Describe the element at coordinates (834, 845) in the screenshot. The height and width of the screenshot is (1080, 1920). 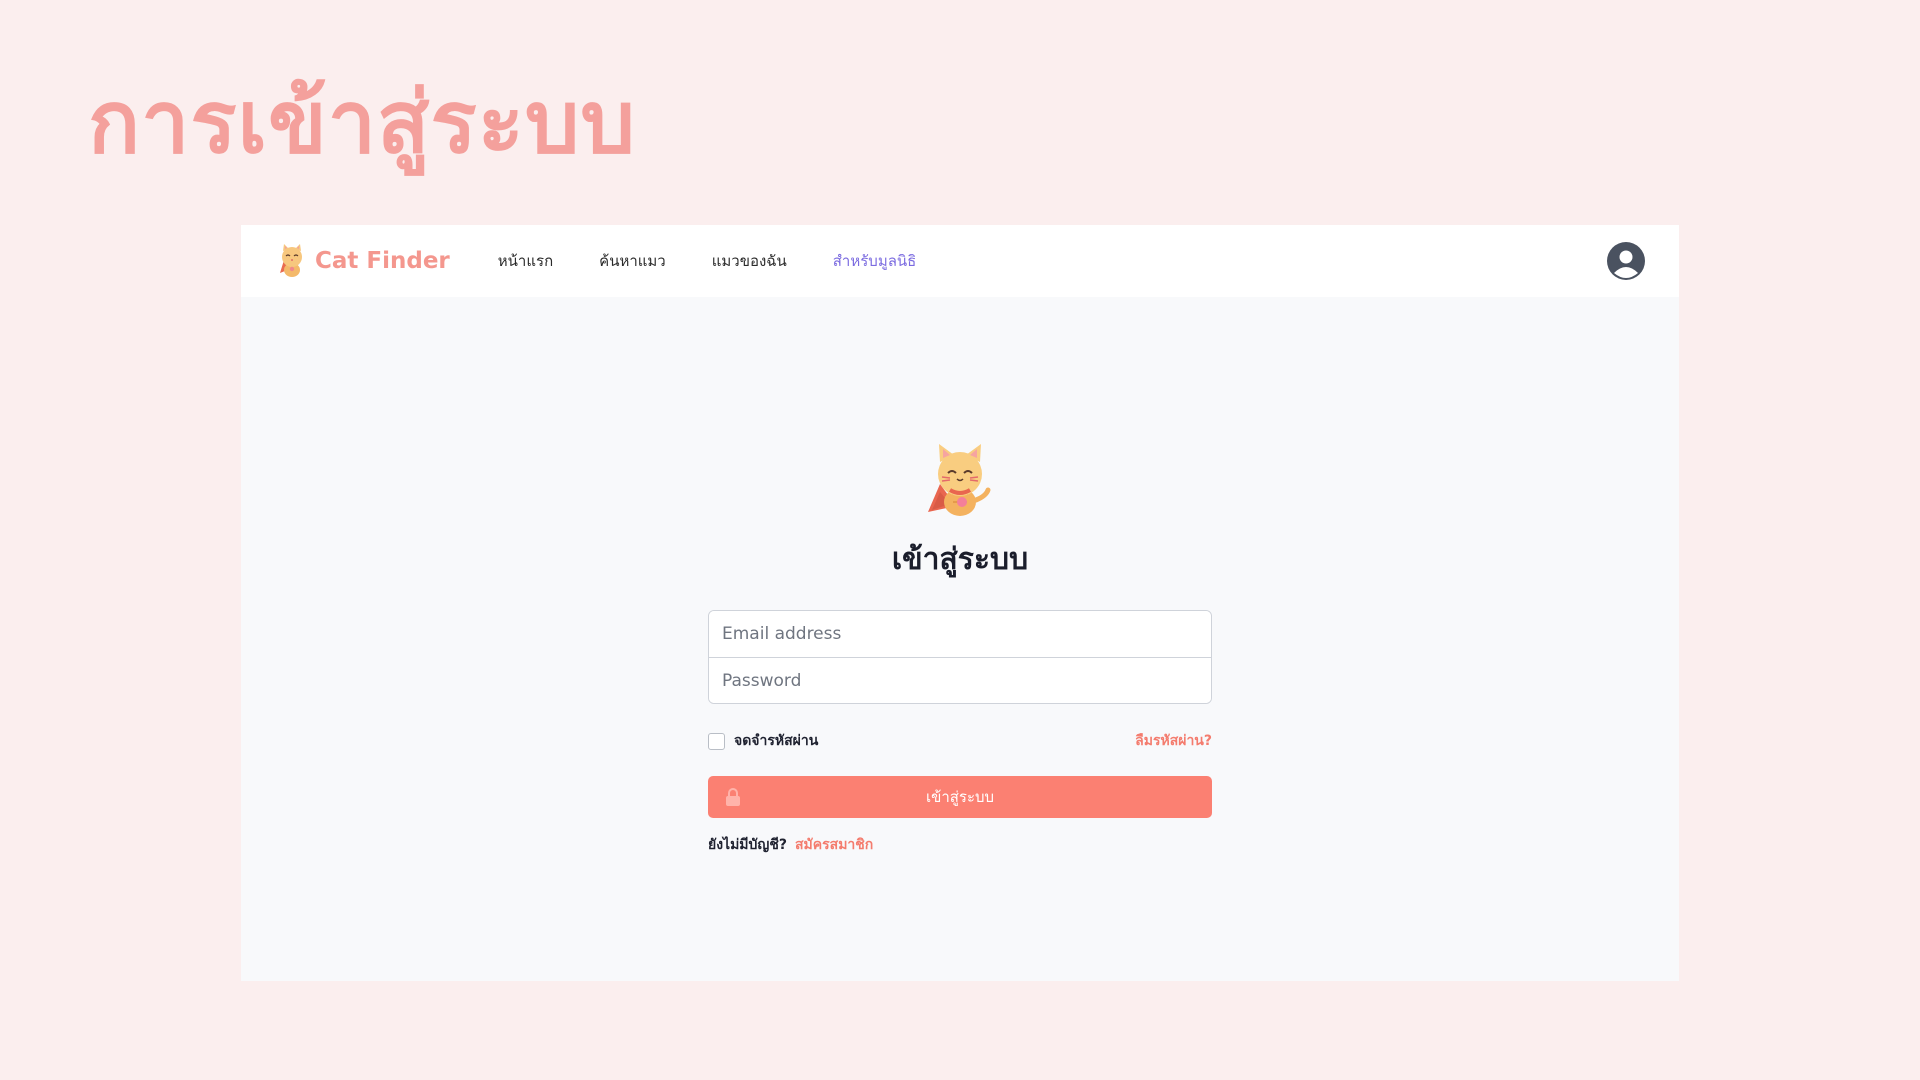
I see `signup-link: สมัครสมาชิก` at that location.